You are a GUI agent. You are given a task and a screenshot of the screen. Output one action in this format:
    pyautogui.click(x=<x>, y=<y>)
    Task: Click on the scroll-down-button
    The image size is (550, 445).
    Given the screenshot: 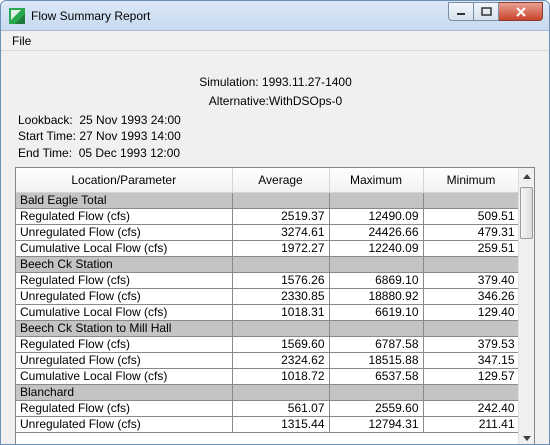 What is the action you would take?
    pyautogui.click(x=526, y=437)
    